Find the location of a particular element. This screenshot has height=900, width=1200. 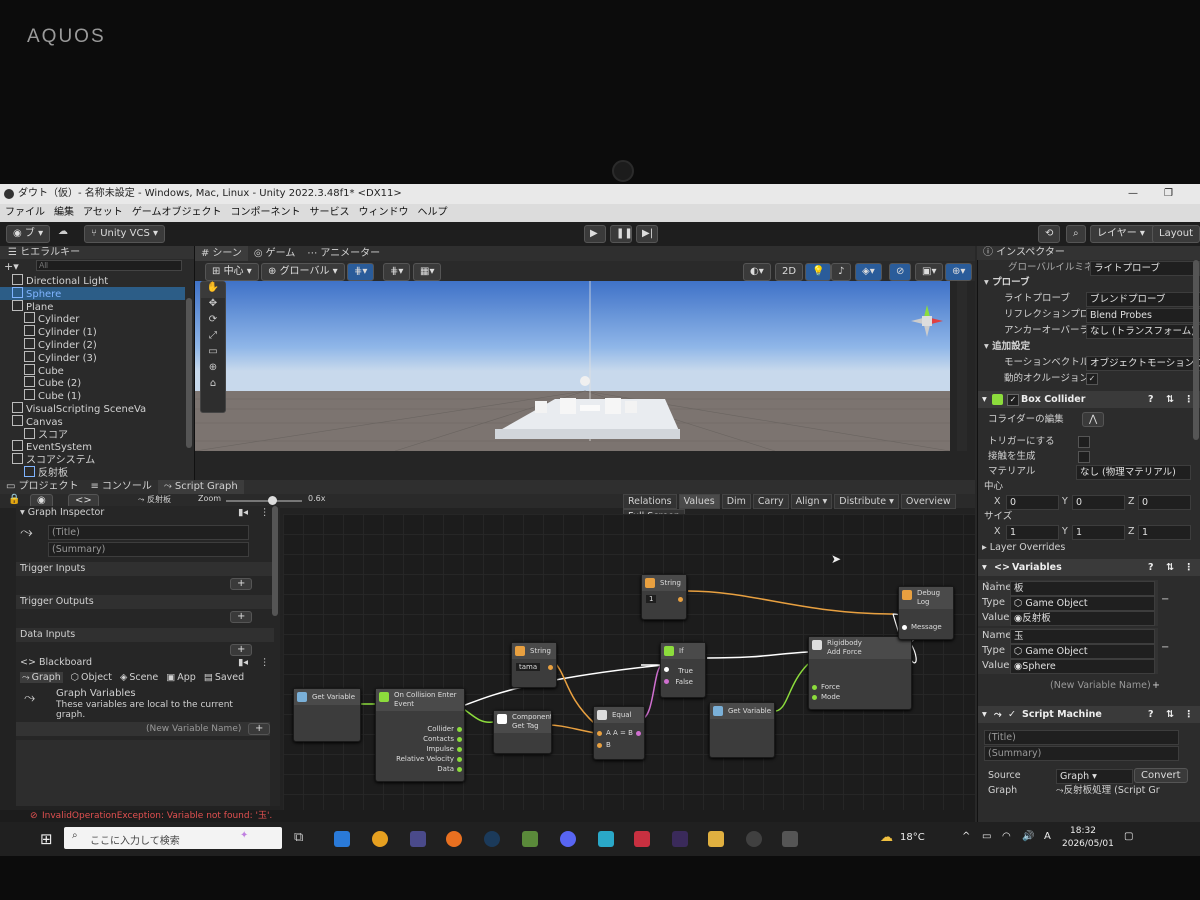

graph-summary-field: (Summary) is located at coordinates (148, 549).